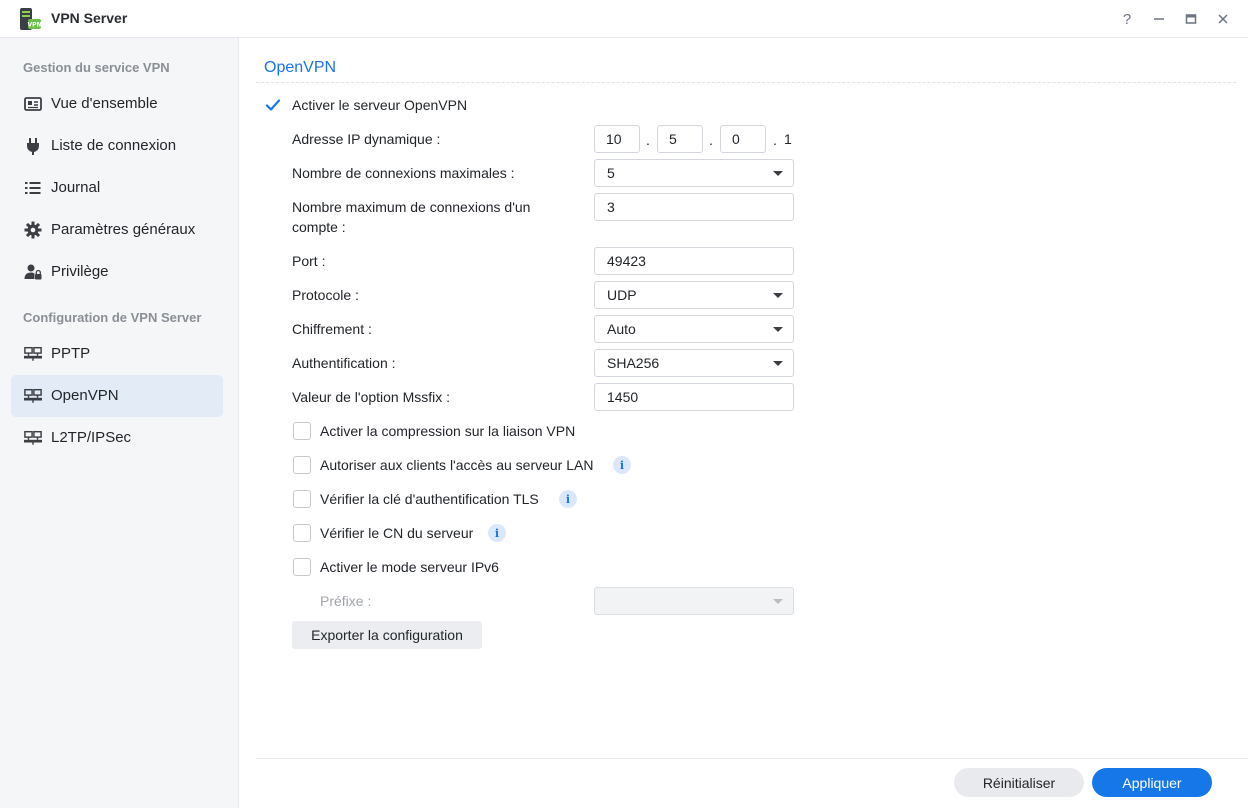  I want to click on plug-icon, so click(33, 146).